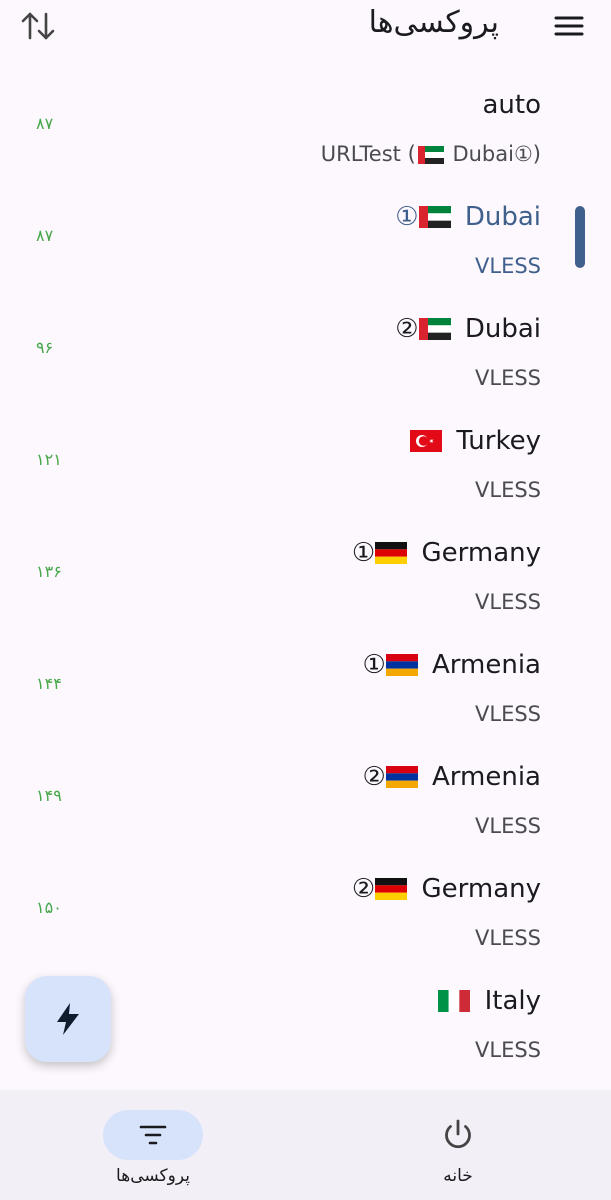 This screenshot has width=611, height=1200. Describe the element at coordinates (494, 441) in the screenshot. I see `proxy-label: Turkey` at that location.